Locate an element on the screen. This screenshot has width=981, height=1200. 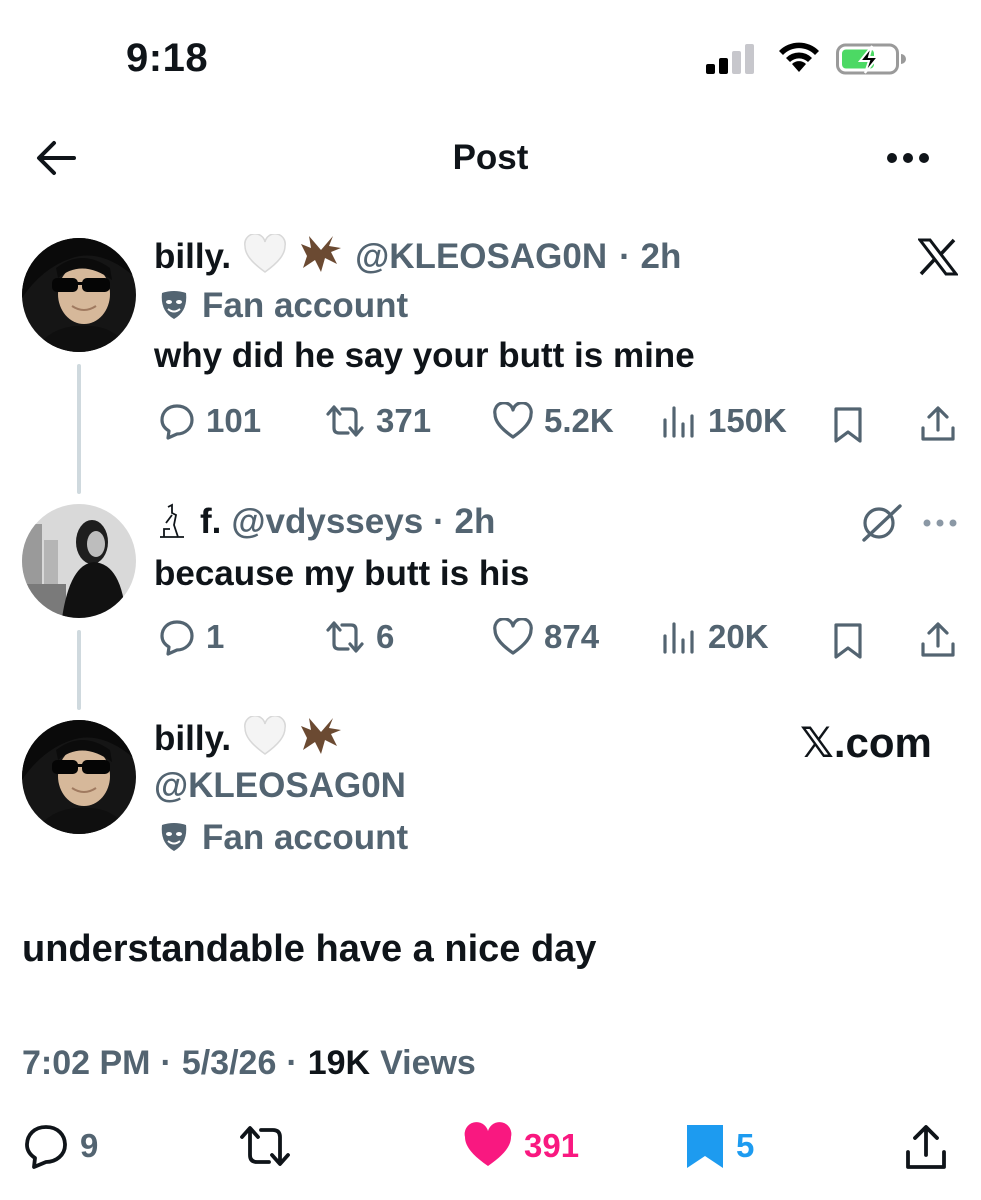
cell-signal-icon is located at coordinates (730, 59).